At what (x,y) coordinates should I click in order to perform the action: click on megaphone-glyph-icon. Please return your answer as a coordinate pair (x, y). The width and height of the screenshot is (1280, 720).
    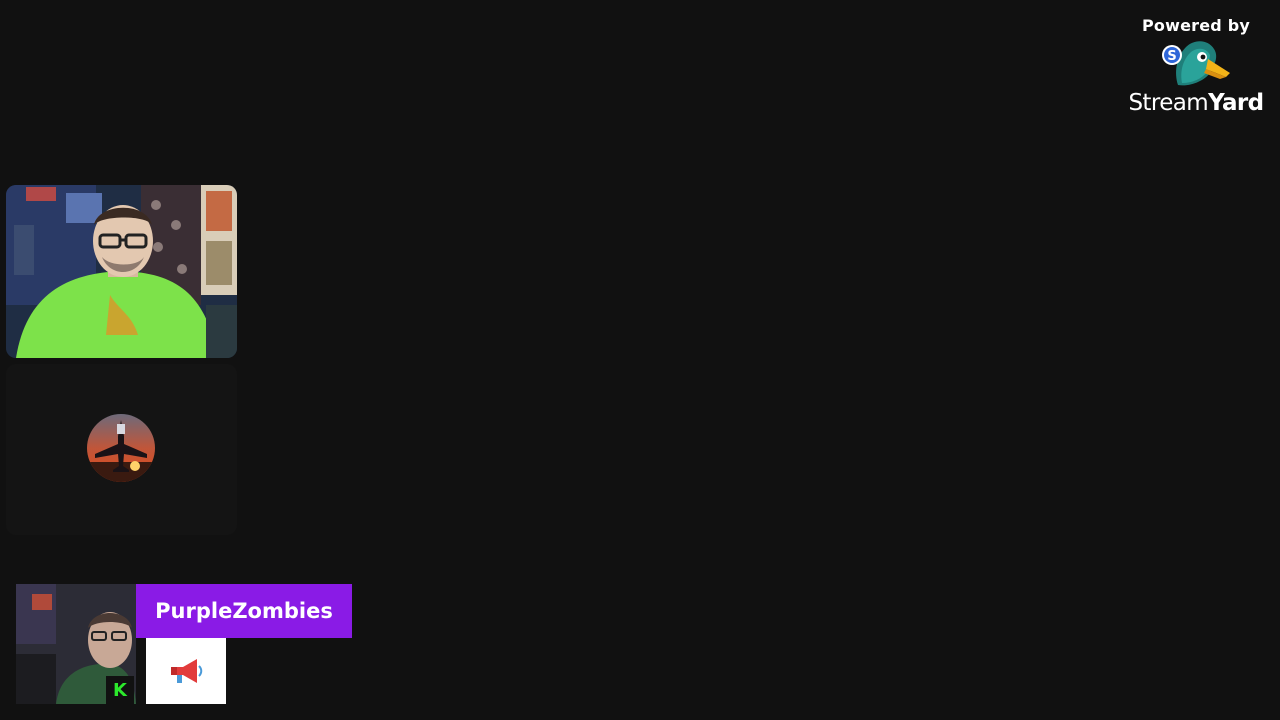
    Looking at the image, I should click on (187, 671).